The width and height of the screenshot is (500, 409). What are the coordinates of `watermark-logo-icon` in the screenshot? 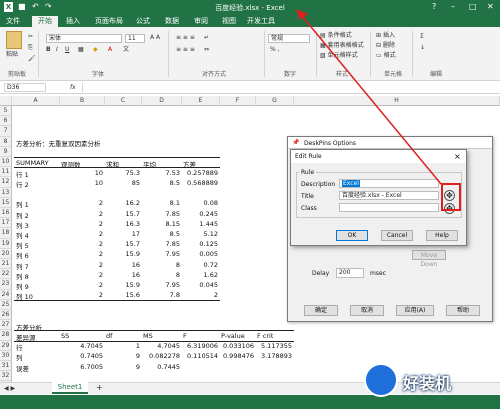 It's located at (381, 380).